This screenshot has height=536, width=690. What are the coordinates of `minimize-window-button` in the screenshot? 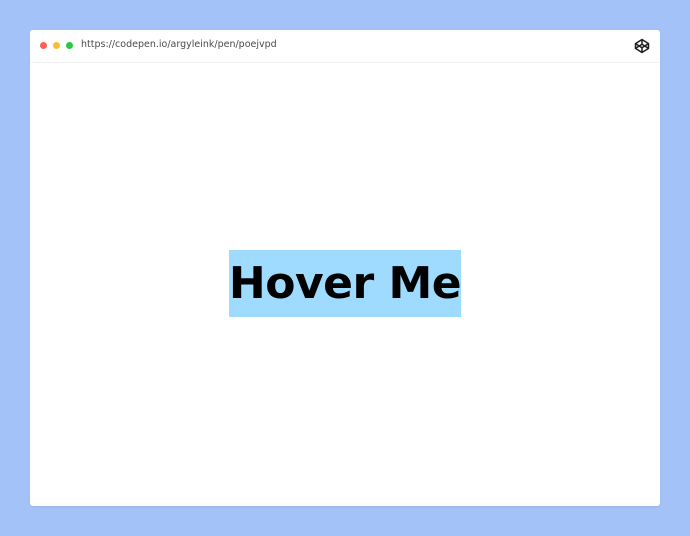 It's located at (56, 45).